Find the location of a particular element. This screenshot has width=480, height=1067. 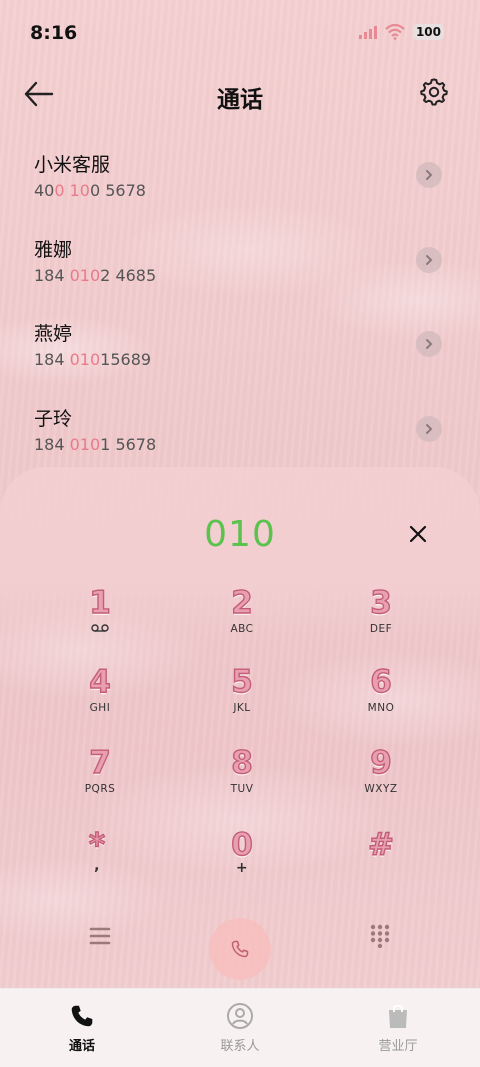

battery-indicator: 100 is located at coordinates (428, 32).